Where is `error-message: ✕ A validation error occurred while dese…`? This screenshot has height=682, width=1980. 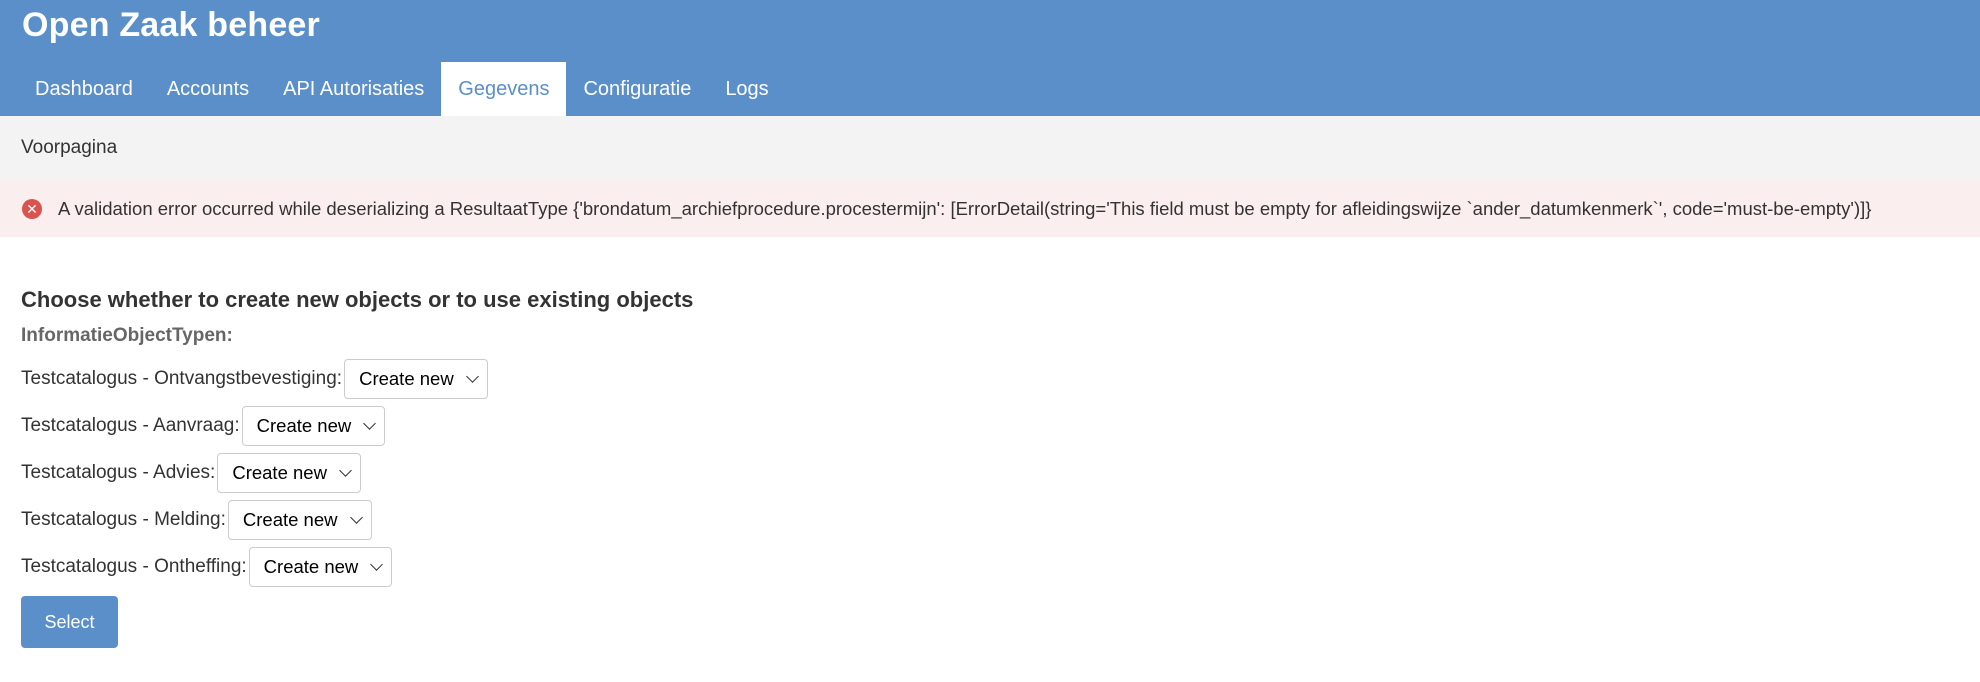
error-message: ✕ A validation error occurred while dese… is located at coordinates (990, 208).